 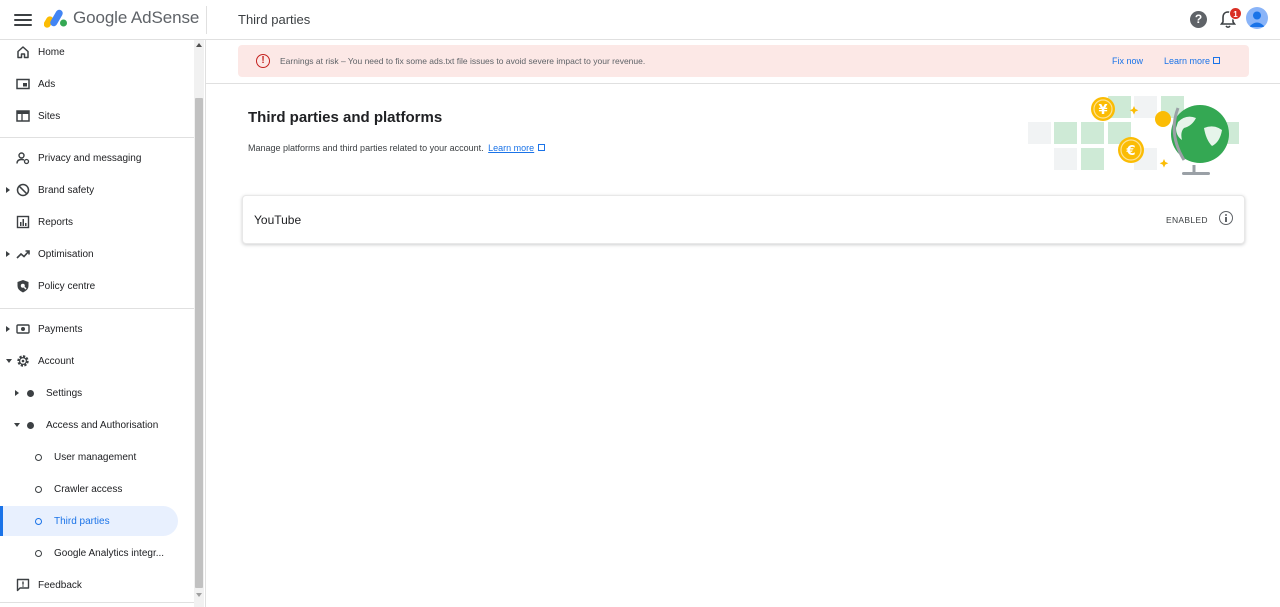 I want to click on sidebar-item-crawler-access: Crawler access, so click(x=97, y=489).